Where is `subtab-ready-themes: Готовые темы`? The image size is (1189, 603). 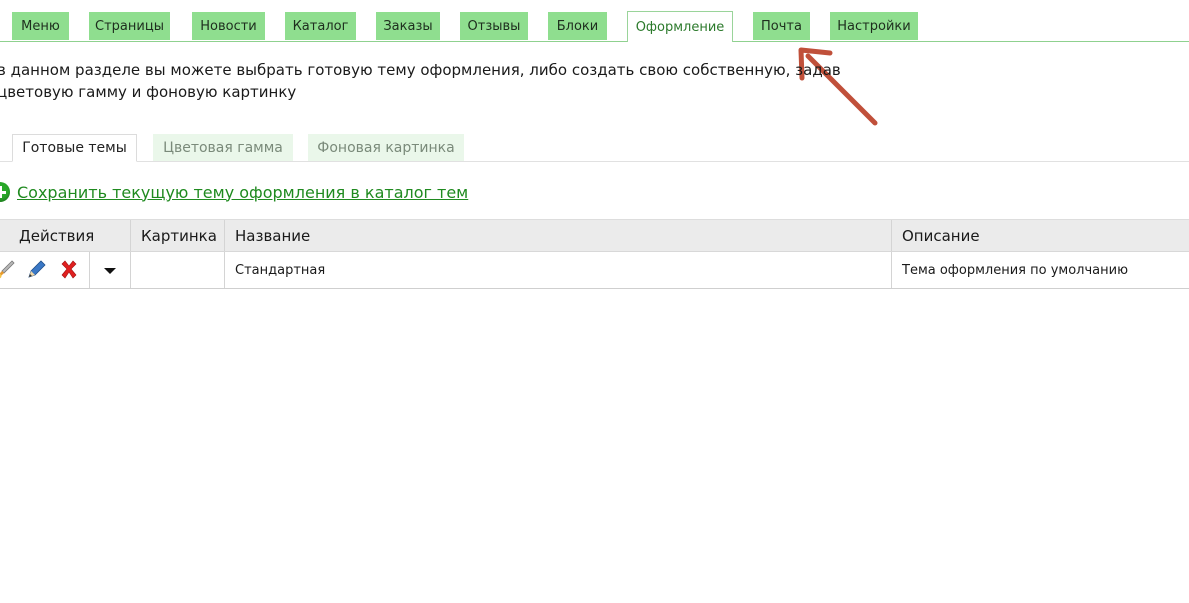 subtab-ready-themes: Готовые темы is located at coordinates (74, 148).